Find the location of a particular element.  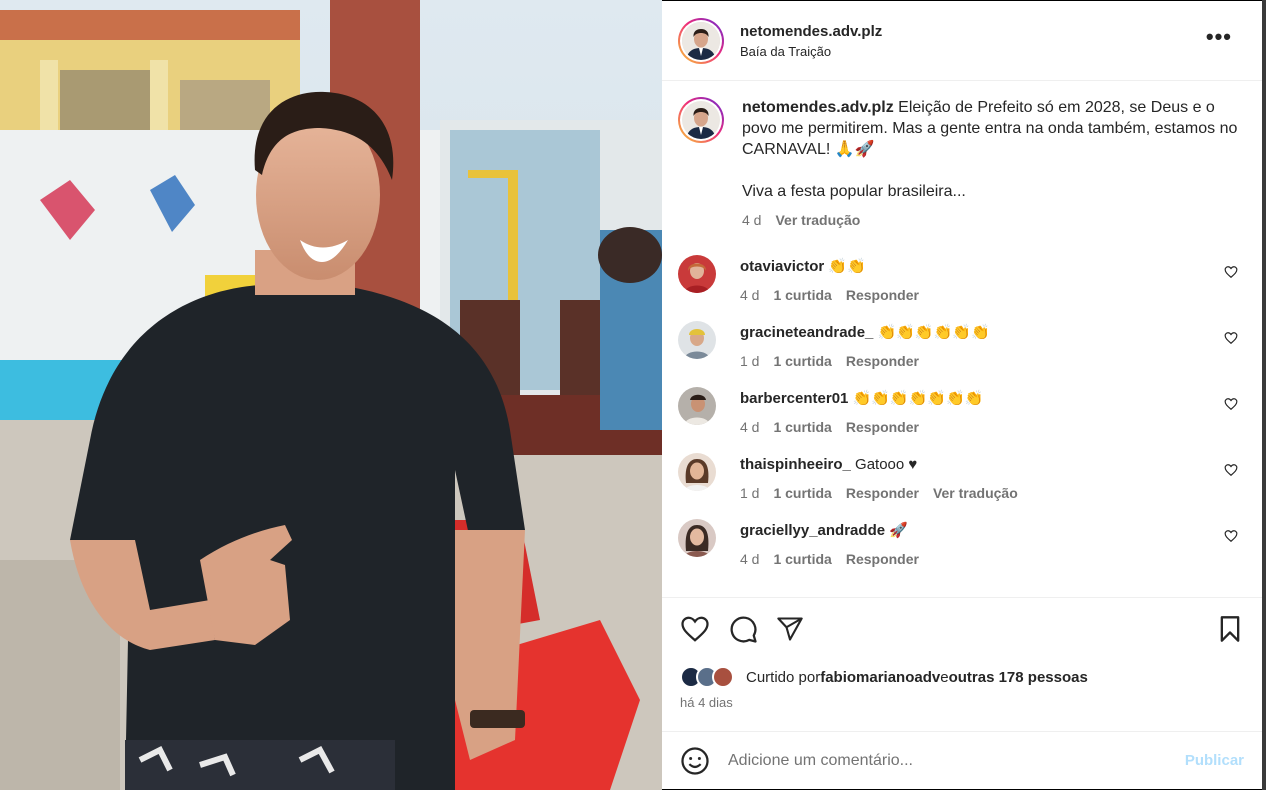

comment-text: 🚀 is located at coordinates (896, 530).